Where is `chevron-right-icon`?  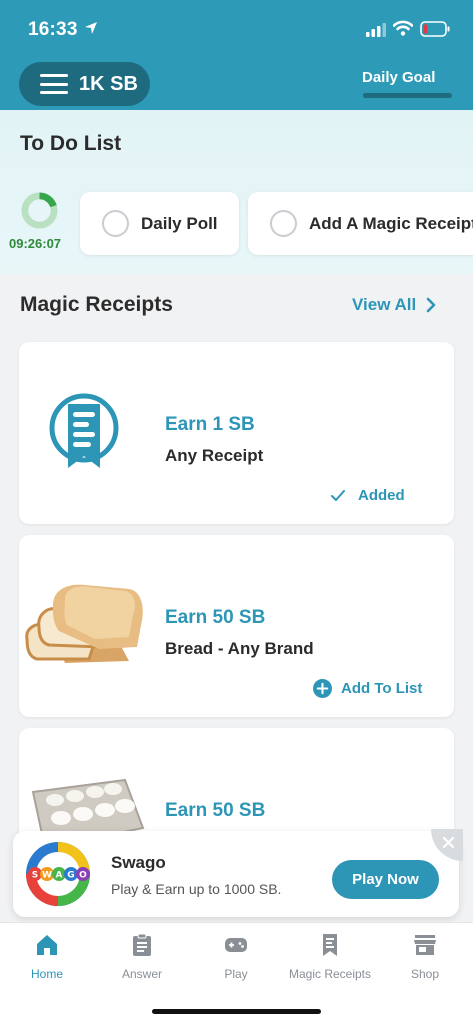 chevron-right-icon is located at coordinates (431, 305).